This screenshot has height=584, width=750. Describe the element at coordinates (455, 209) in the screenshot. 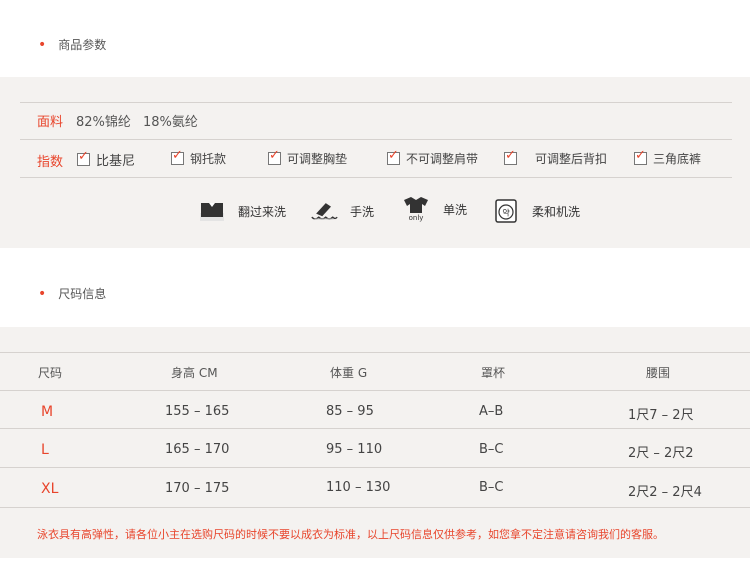

I see `care-label: 单洗` at that location.